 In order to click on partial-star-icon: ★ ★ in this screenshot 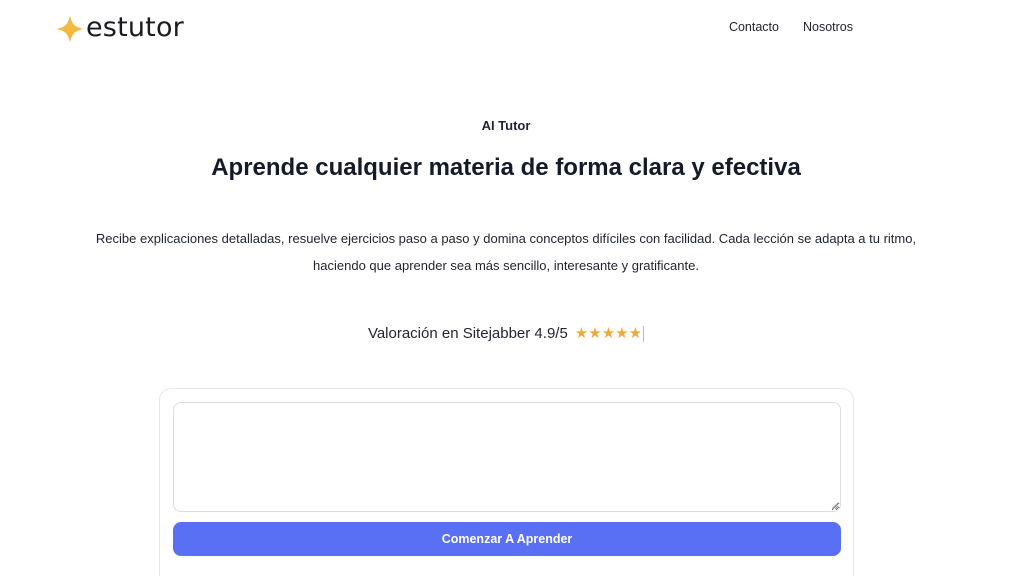, I will do `click(635, 333)`.